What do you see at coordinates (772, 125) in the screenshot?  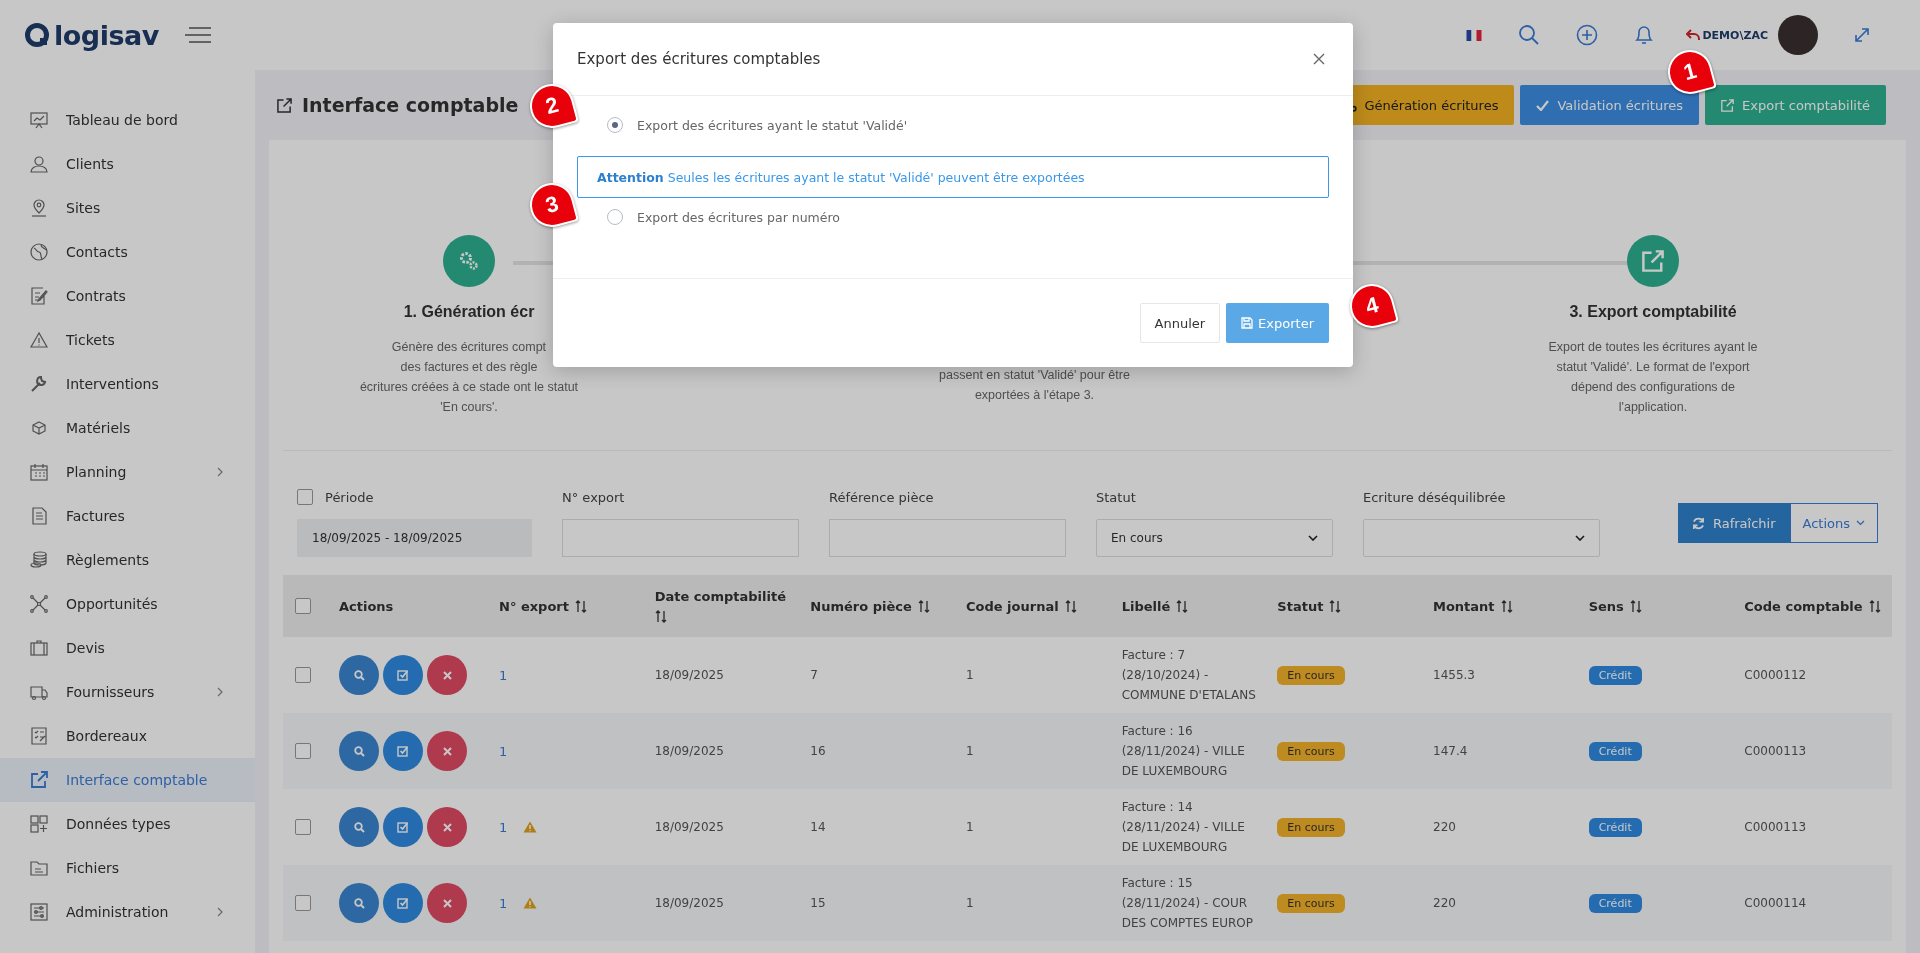 I see `option-label: Export des écritures ayant le statut 'Validé'` at bounding box center [772, 125].